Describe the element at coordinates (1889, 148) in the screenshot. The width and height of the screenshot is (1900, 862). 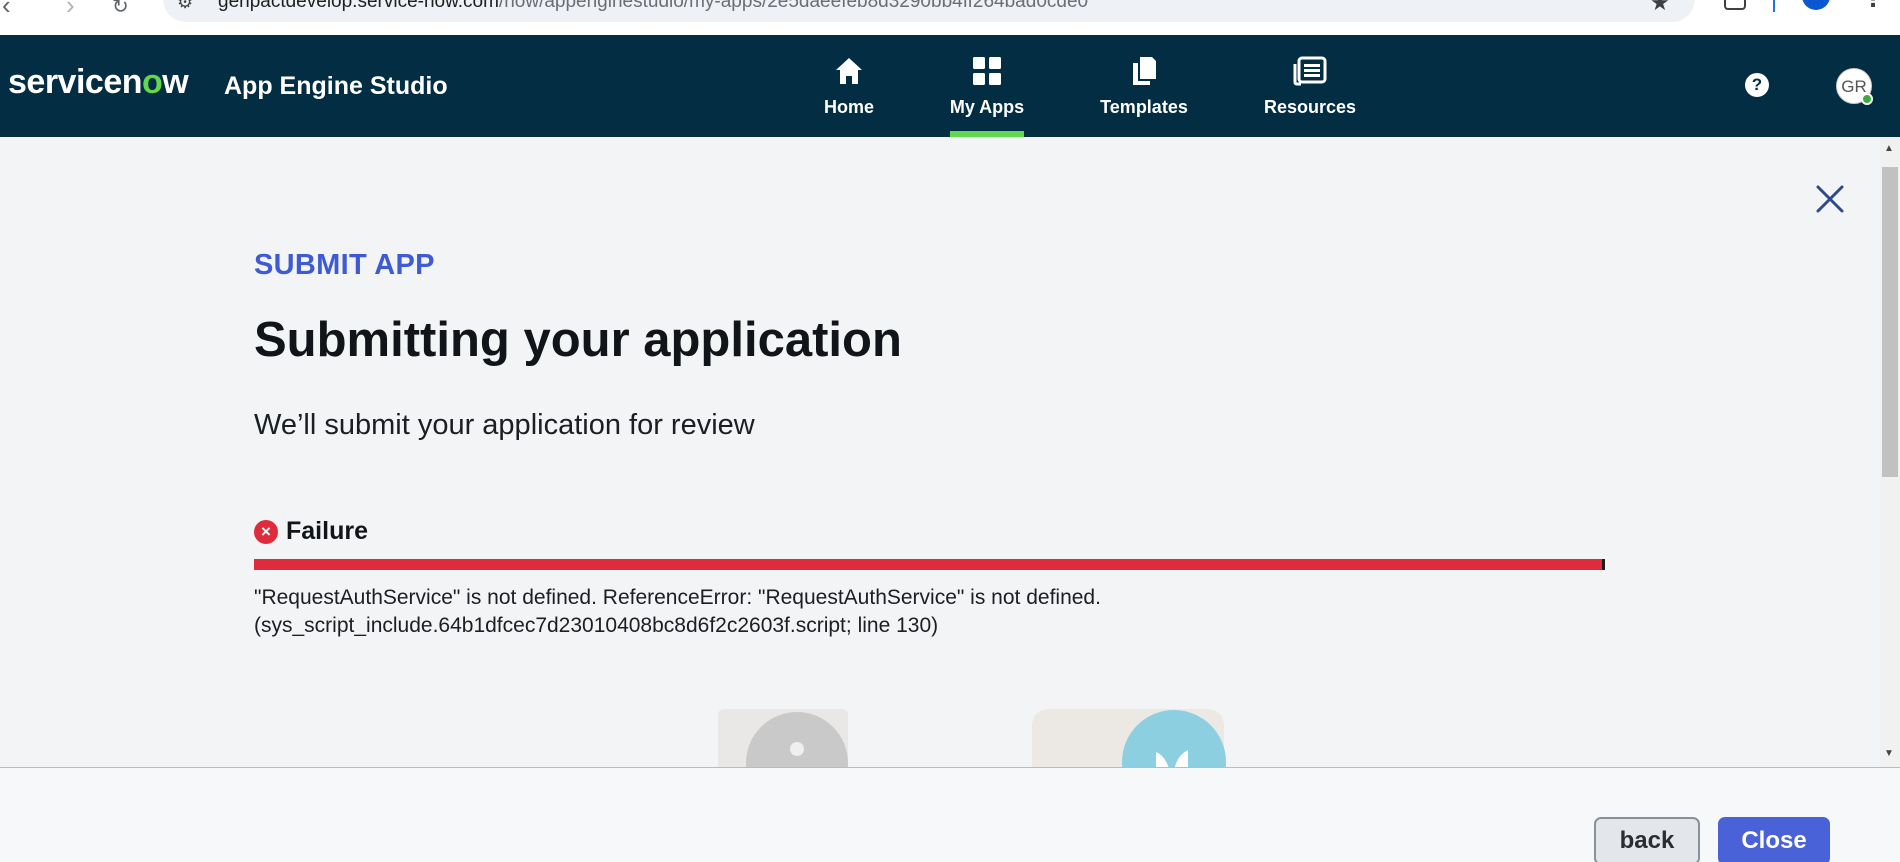
I see `scroll-up-icon: ▲` at that location.